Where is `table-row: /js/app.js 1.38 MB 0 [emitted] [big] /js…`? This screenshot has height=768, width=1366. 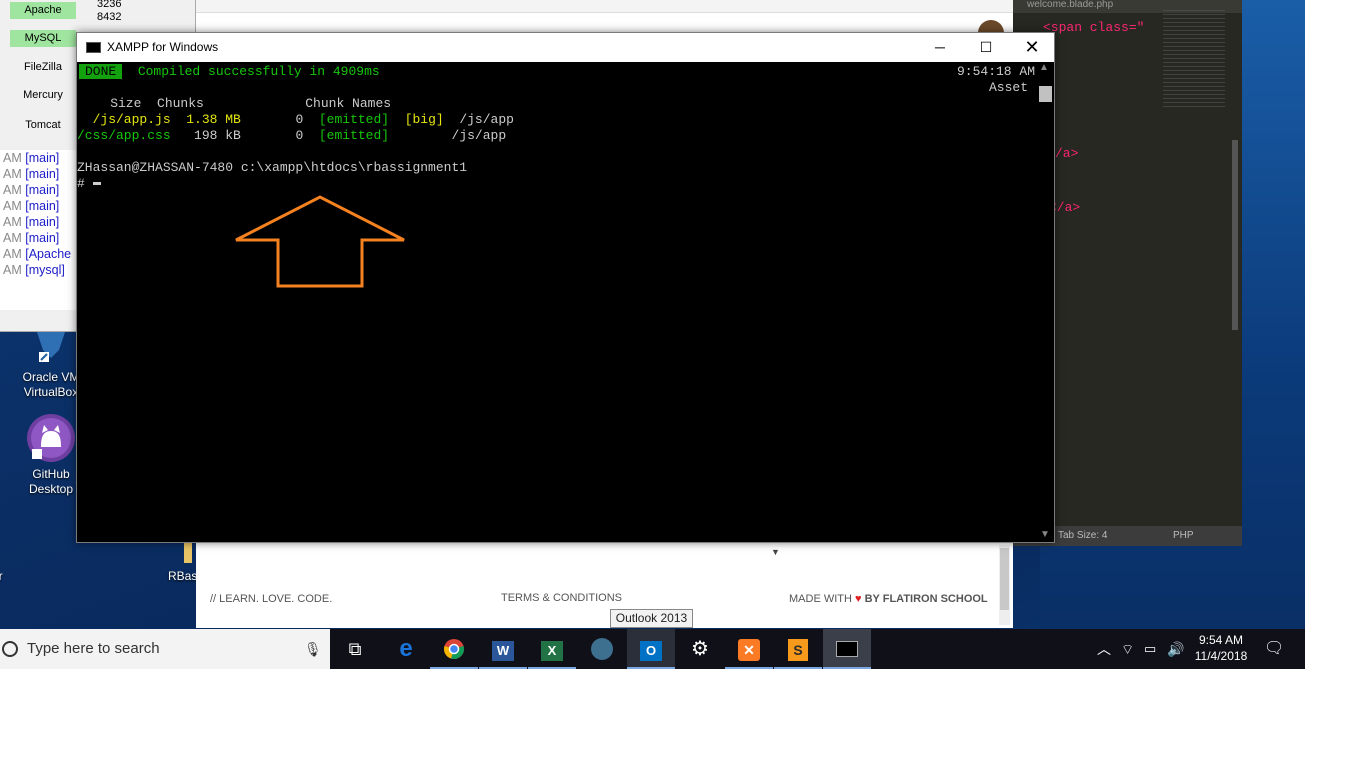
table-row: /js/app.js 1.38 MB 0 [emitted] [big] /js… is located at coordinates (295, 119).